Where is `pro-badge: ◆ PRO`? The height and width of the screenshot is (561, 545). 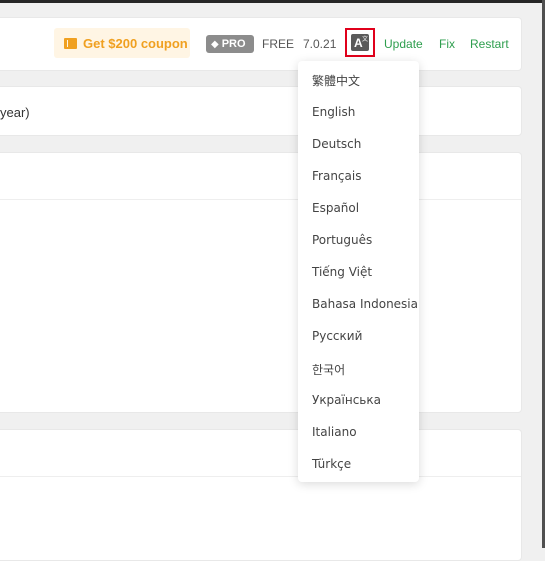
pro-badge: ◆ PRO is located at coordinates (230, 44).